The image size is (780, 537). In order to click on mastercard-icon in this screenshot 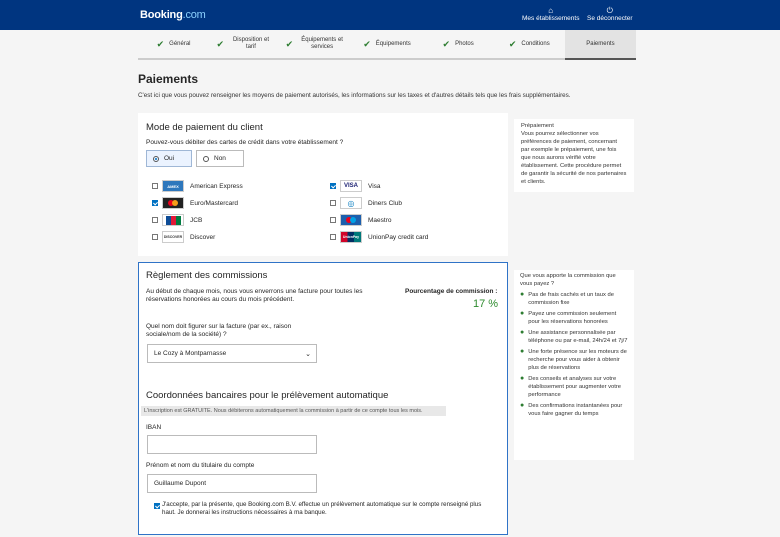, I will do `click(173, 203)`.